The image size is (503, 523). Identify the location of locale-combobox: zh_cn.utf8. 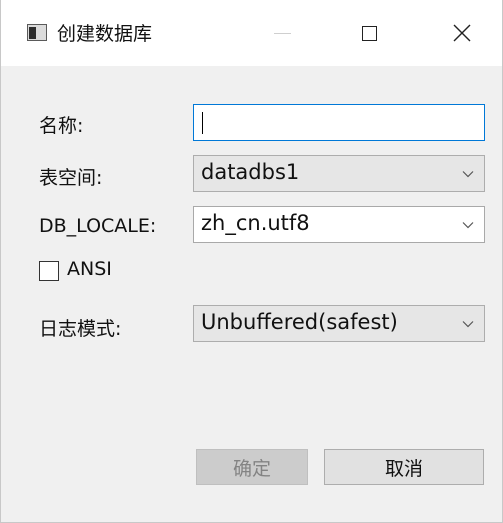
(339, 224).